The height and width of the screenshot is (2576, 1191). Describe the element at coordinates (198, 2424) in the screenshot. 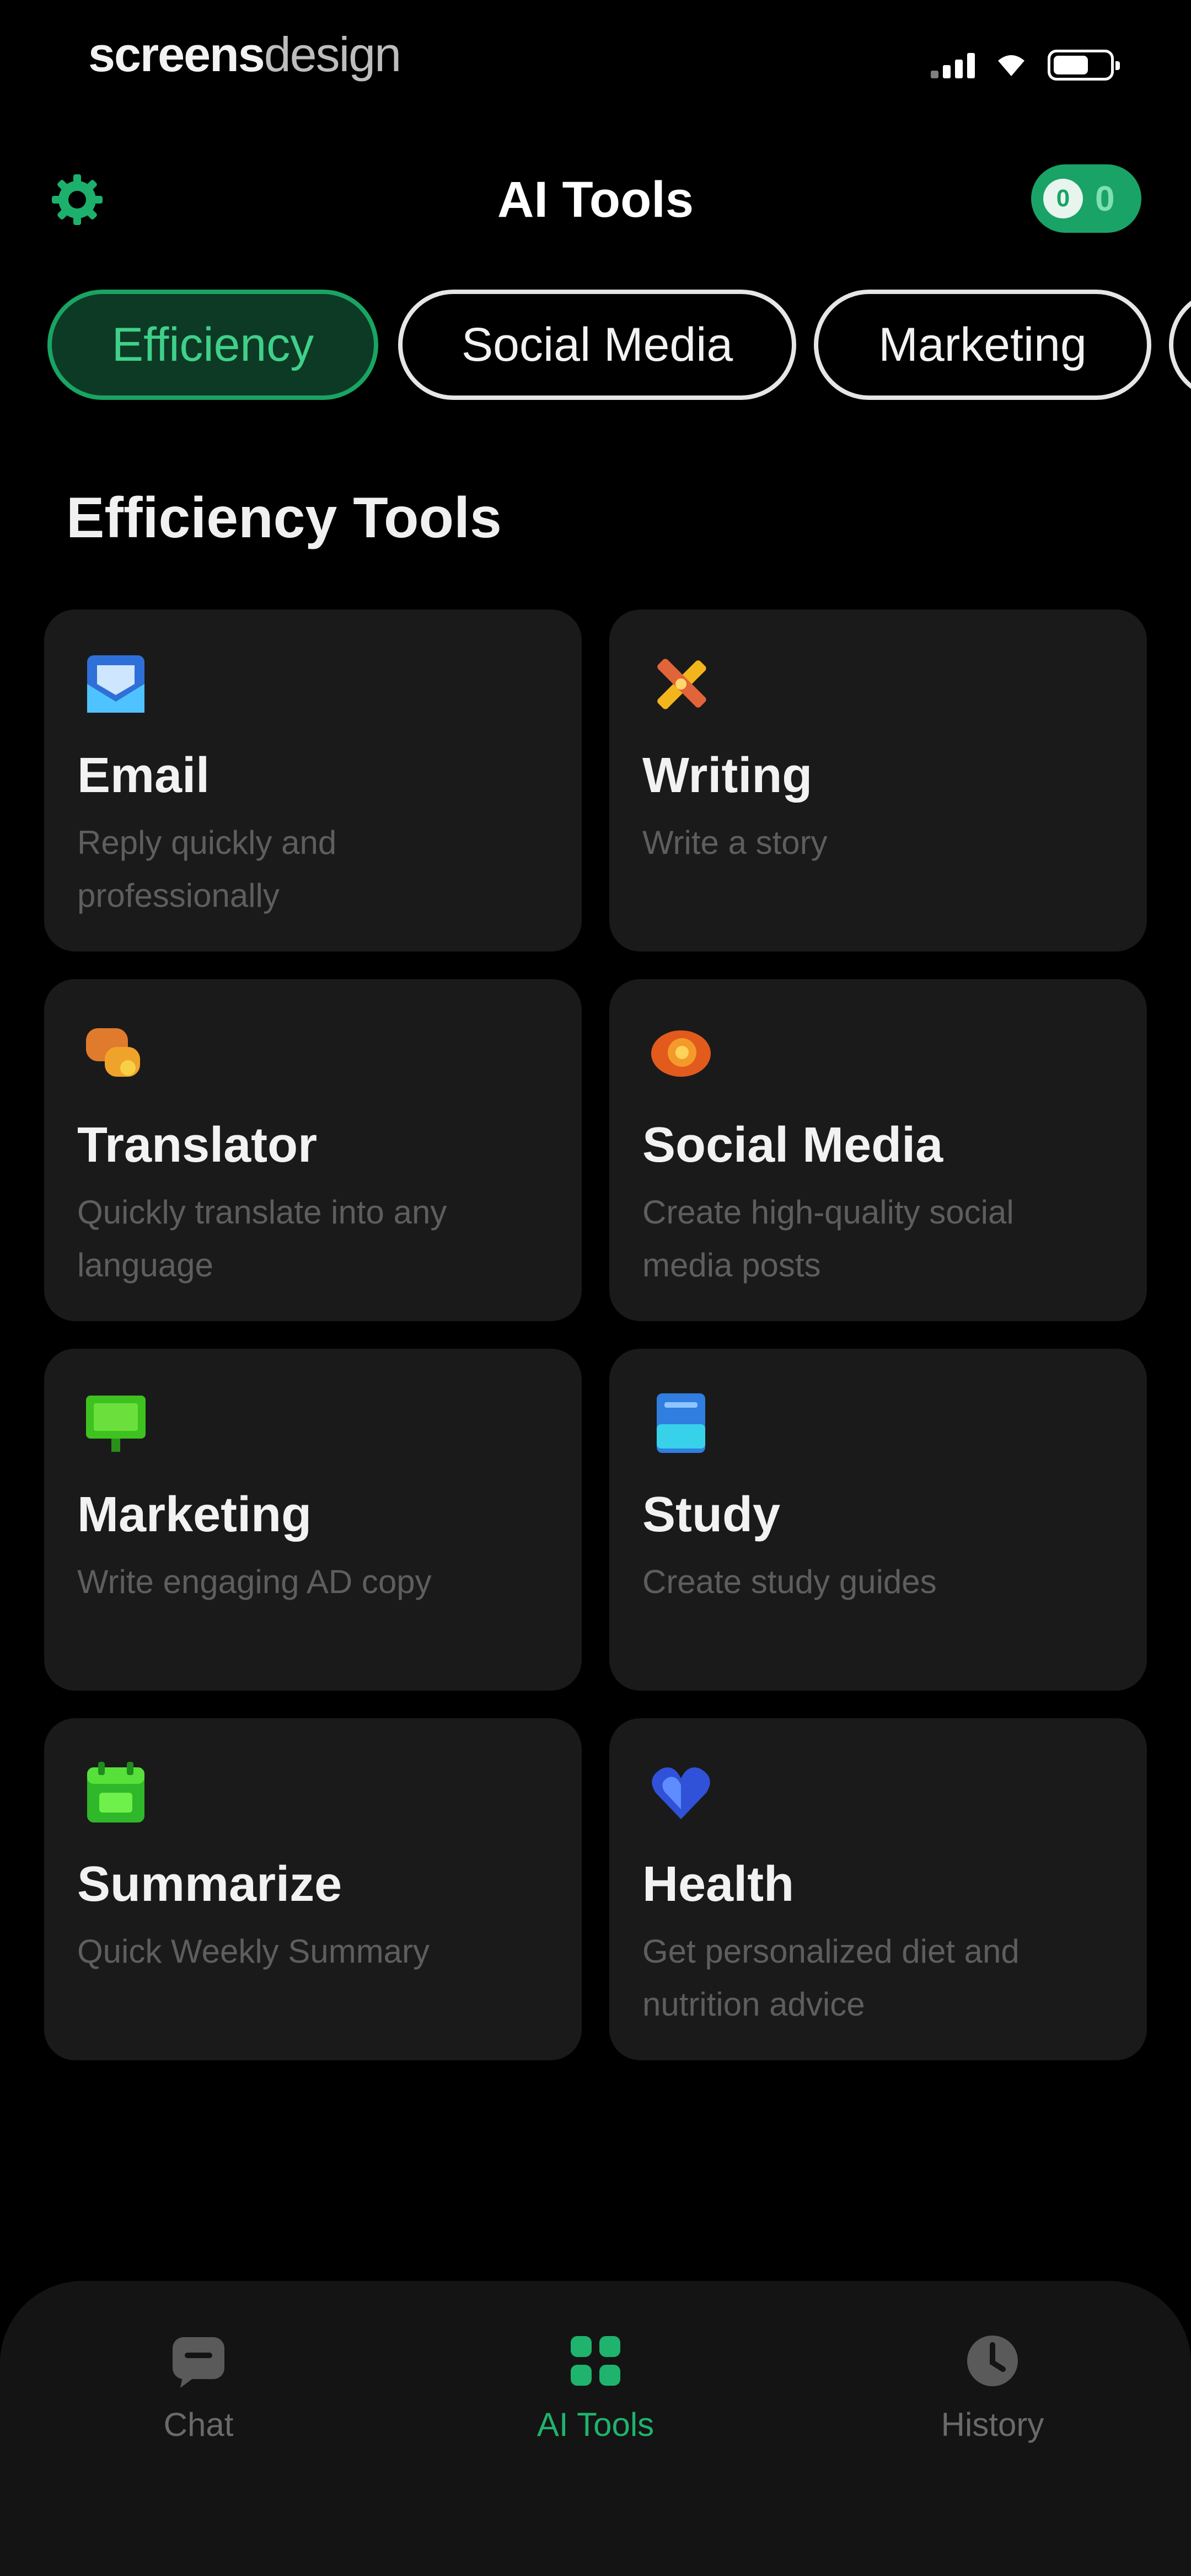

I see `nav-label: Chat` at that location.